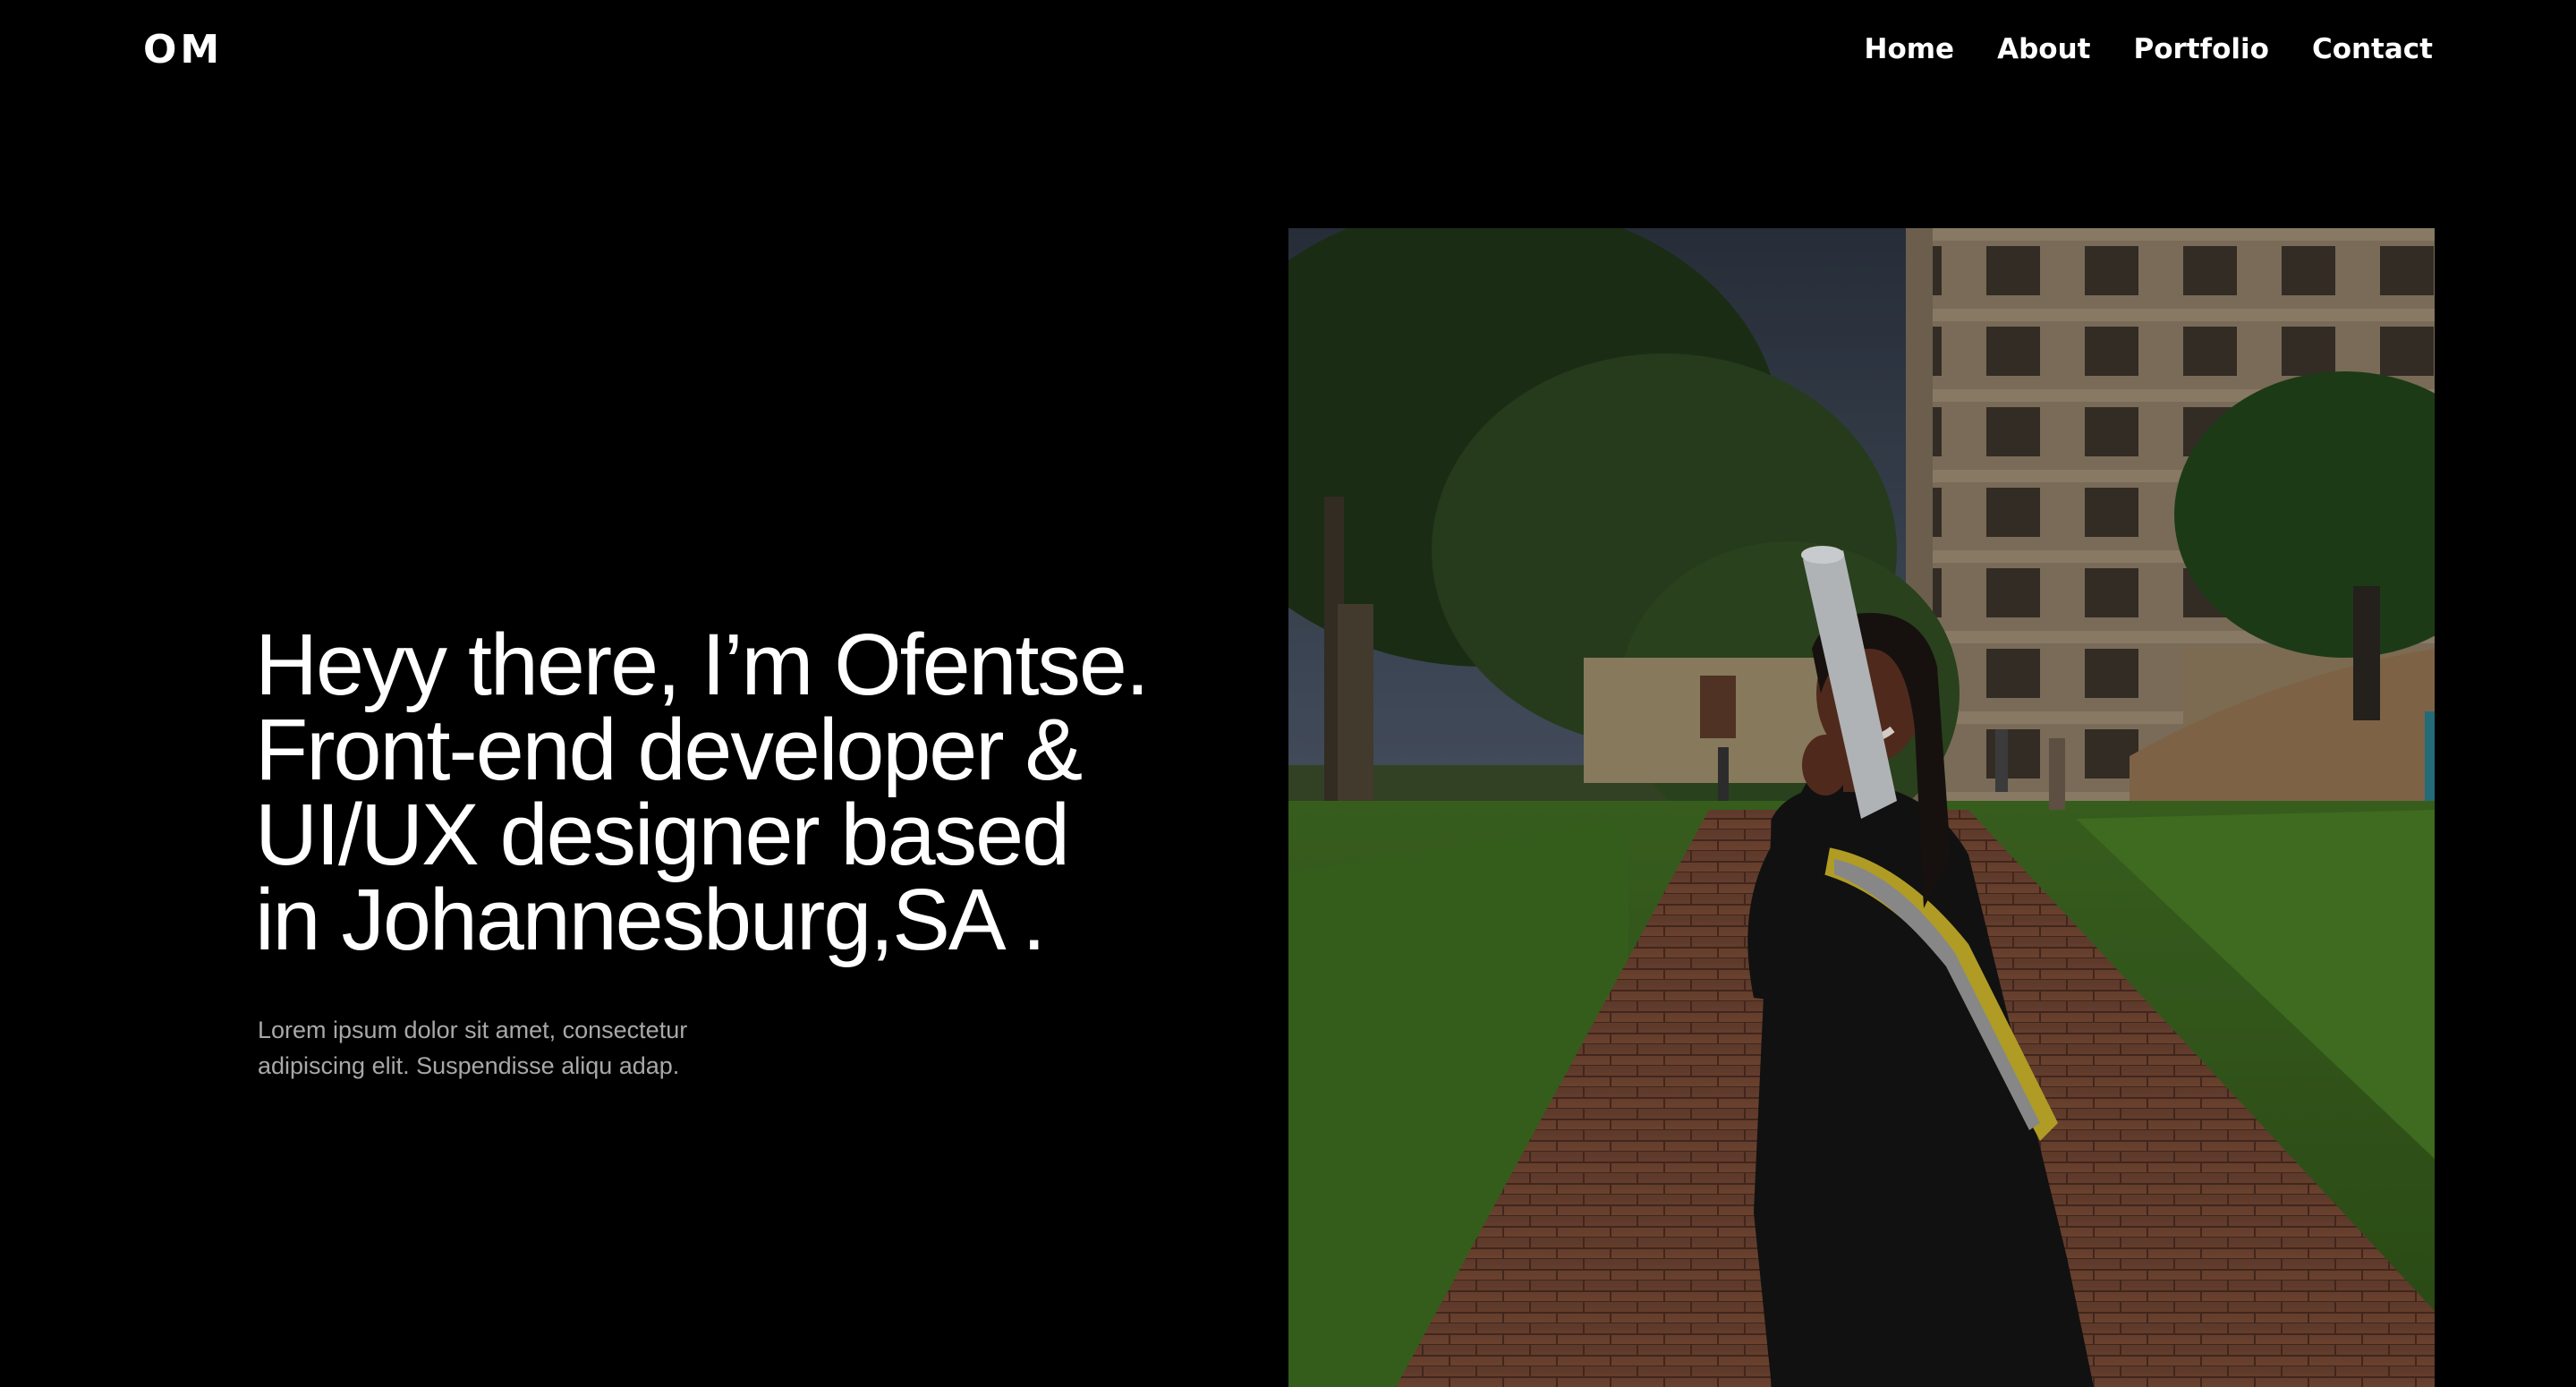  I want to click on main-nav: Home About Portfolio Contact, so click(2149, 49).